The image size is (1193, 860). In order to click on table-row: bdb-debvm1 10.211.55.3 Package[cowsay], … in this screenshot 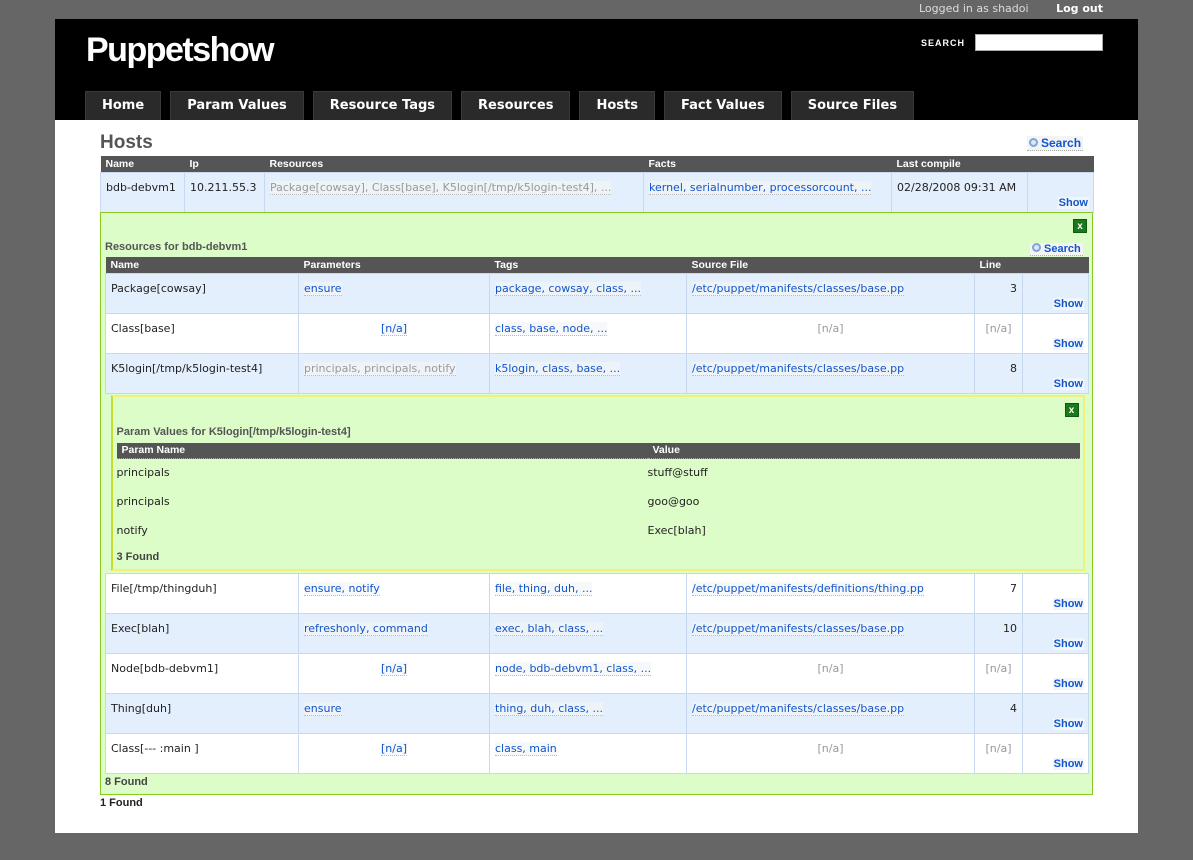, I will do `click(597, 192)`.